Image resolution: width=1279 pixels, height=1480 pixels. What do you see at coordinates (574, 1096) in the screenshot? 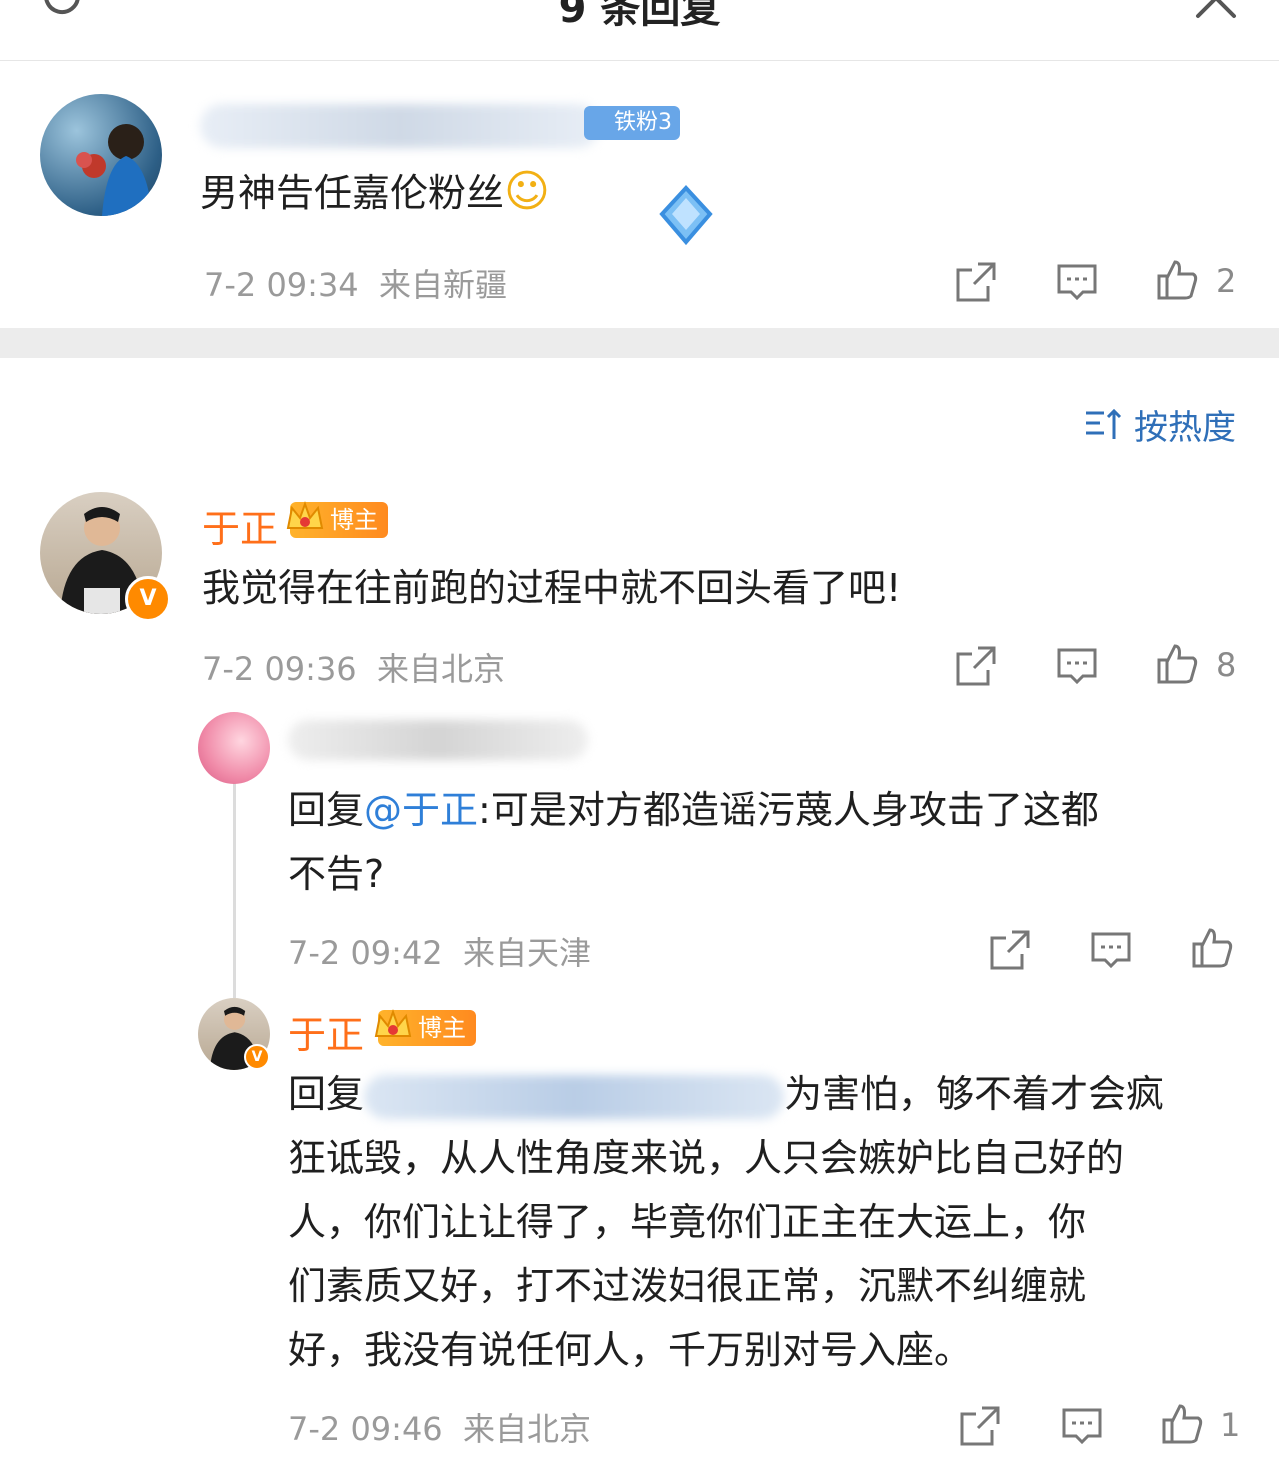
I see `mention-redacted` at bounding box center [574, 1096].